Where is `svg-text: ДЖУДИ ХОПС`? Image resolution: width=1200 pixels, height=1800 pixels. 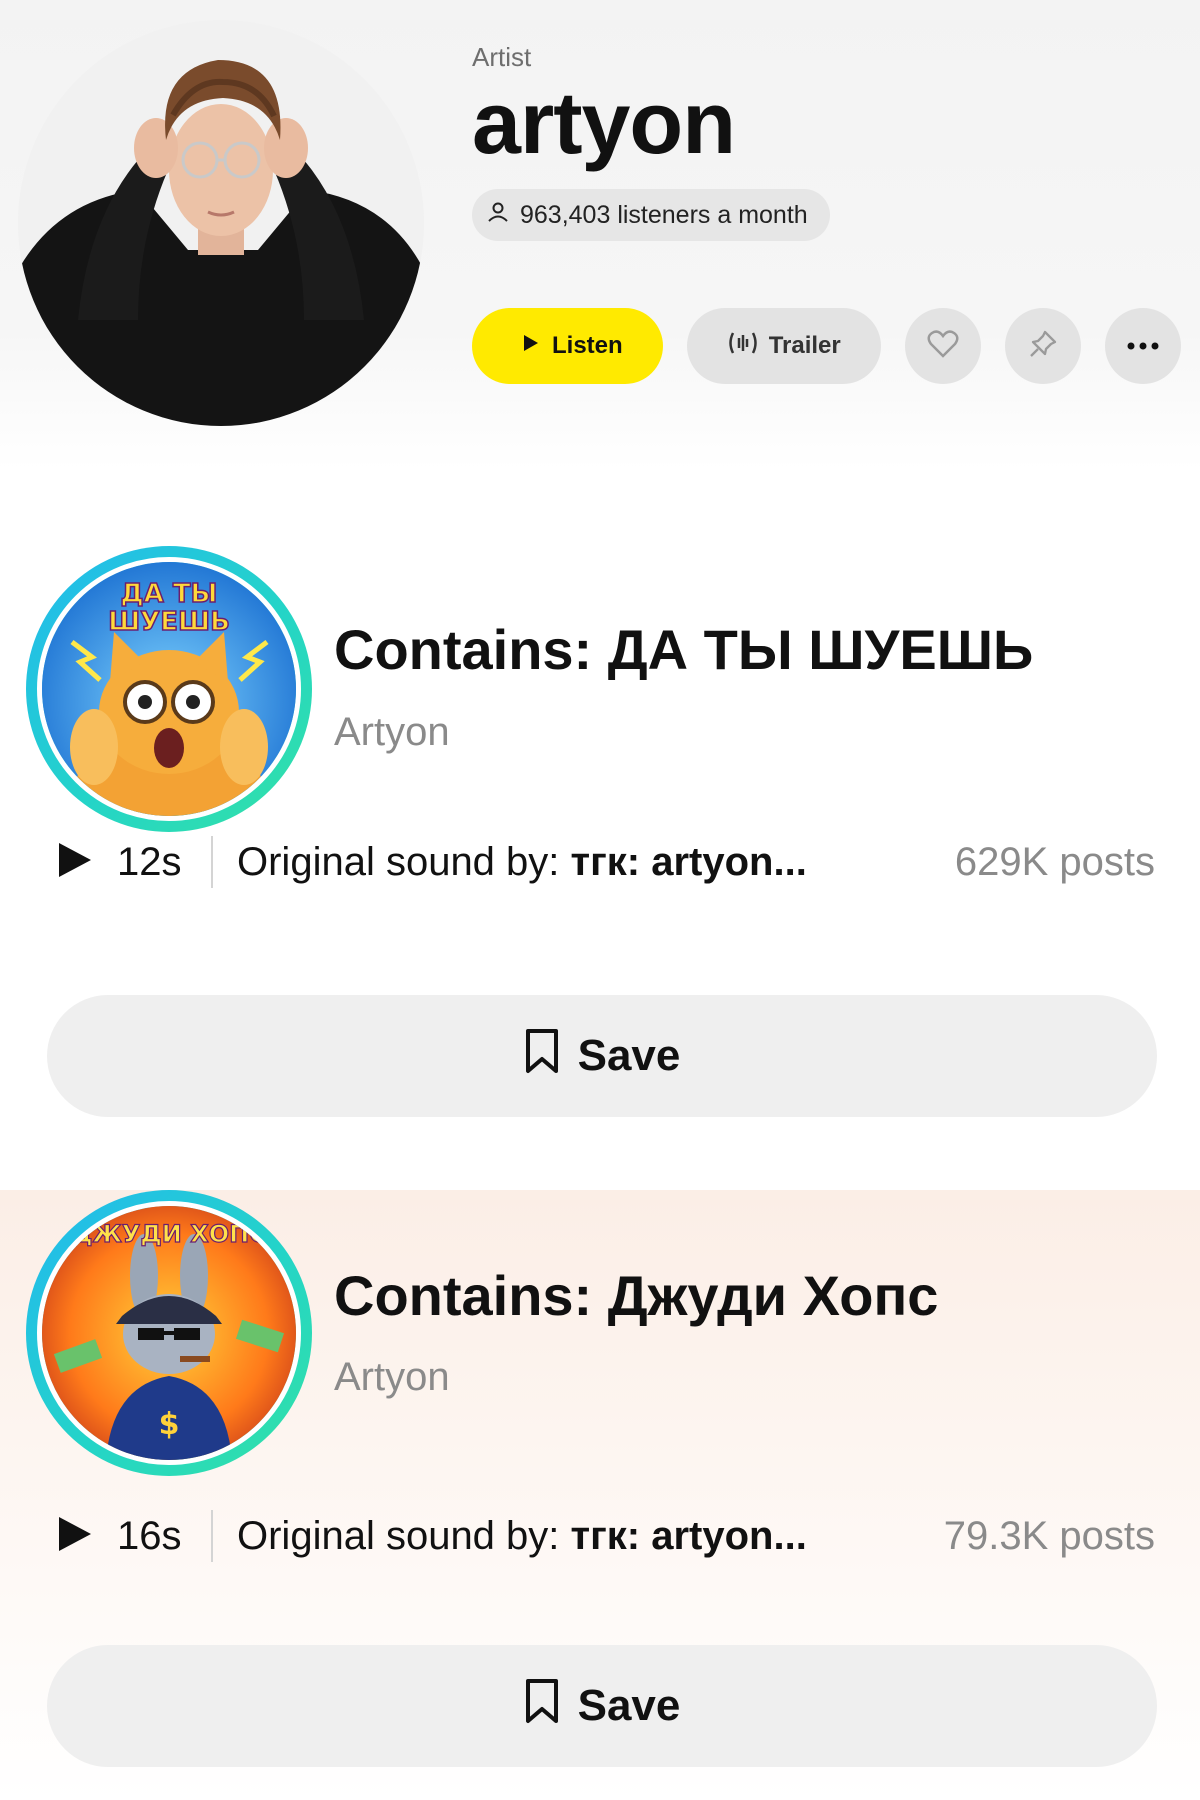
svg-text: ДЖУДИ ХОПС is located at coordinates (169, 1234).